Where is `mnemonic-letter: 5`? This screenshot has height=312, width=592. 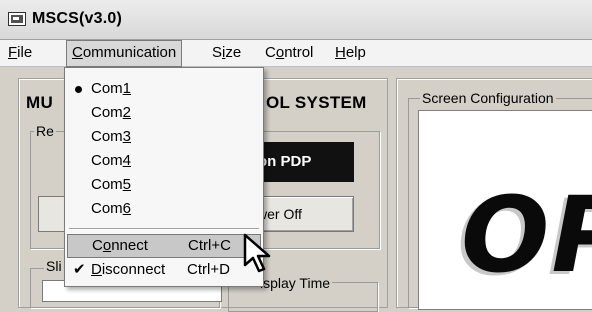 mnemonic-letter: 5 is located at coordinates (127, 184).